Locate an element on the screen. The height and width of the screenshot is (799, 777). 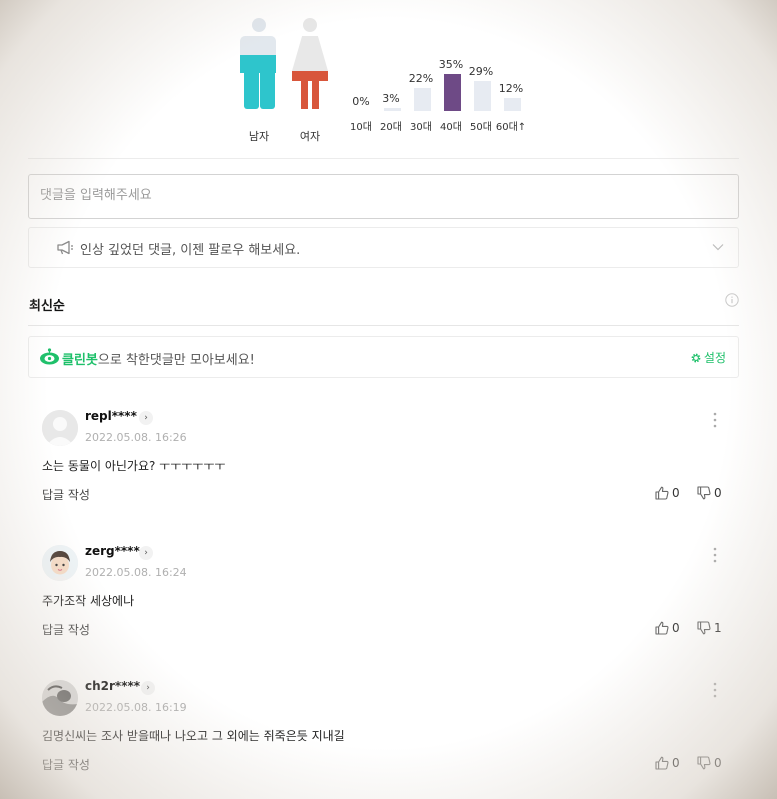
comment-input-box is located at coordinates (383, 196).